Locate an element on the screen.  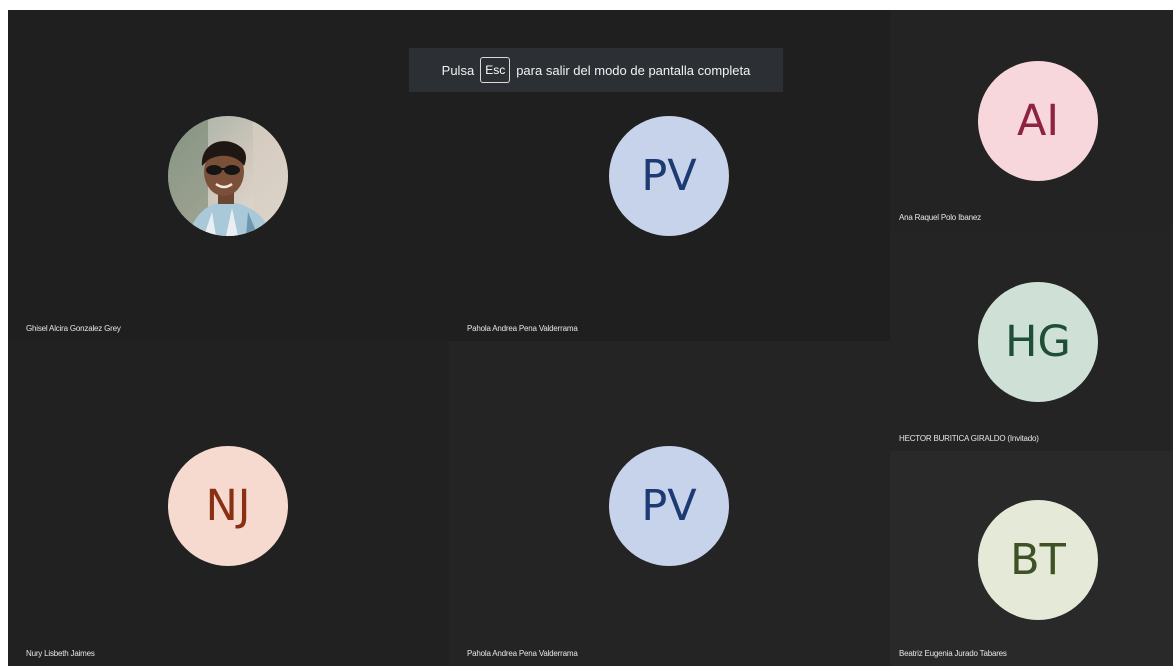
participant-tile: AI Ana Raquel Polo Ibanez is located at coordinates (1031, 120).